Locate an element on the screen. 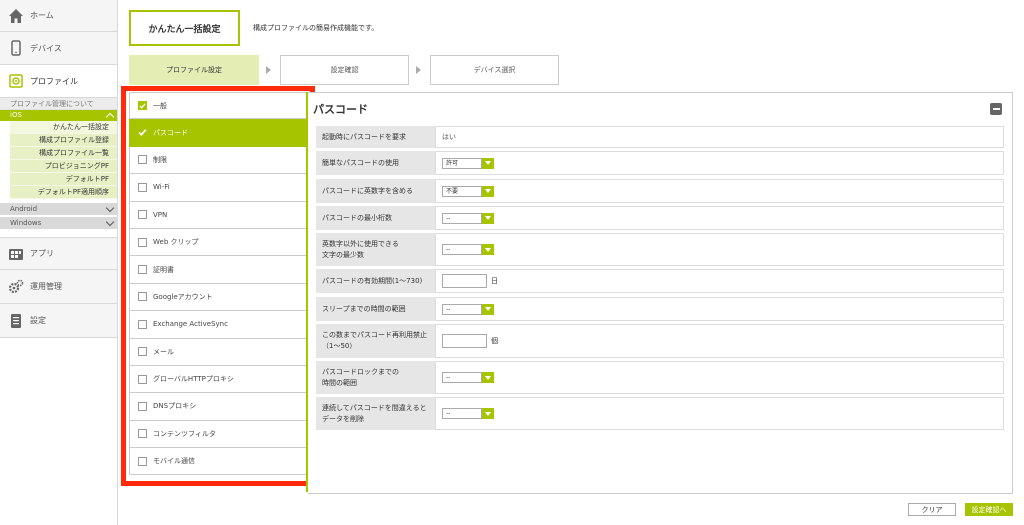  row-label: 英数字以外に使用できる 文字の最少数 is located at coordinates (375, 249).